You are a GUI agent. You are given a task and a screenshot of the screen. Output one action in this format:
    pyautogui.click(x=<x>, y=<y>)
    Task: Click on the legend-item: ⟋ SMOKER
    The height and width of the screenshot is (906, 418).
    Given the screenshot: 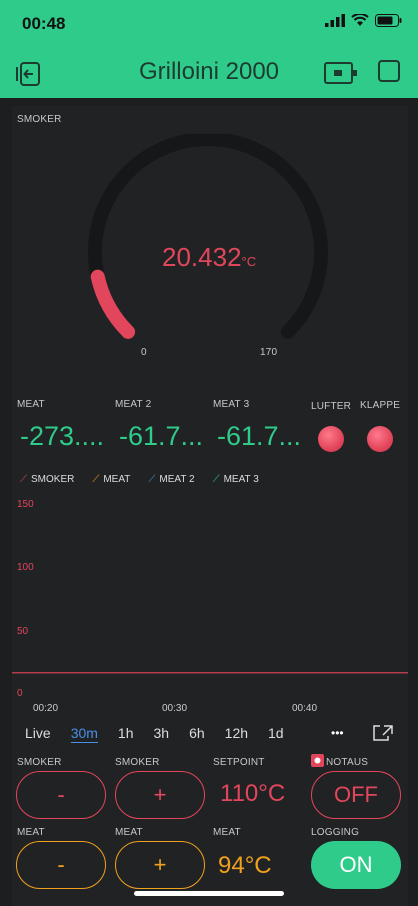 What is the action you would take?
    pyautogui.click(x=47, y=479)
    